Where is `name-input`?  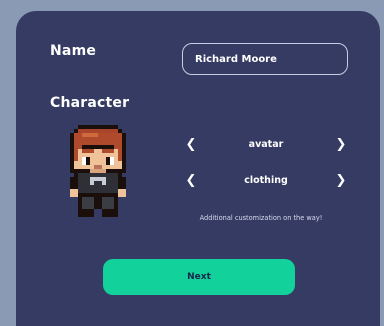 name-input is located at coordinates (265, 59).